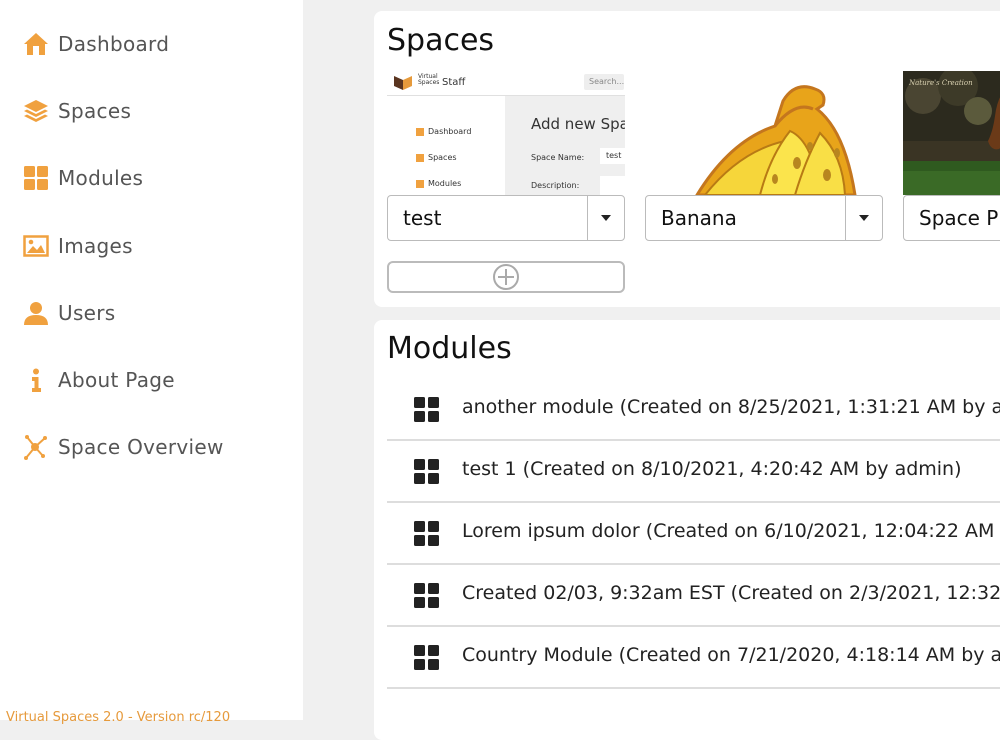 This screenshot has width=1000, height=740. I want to click on thumb-grid-icon, so click(420, 183).